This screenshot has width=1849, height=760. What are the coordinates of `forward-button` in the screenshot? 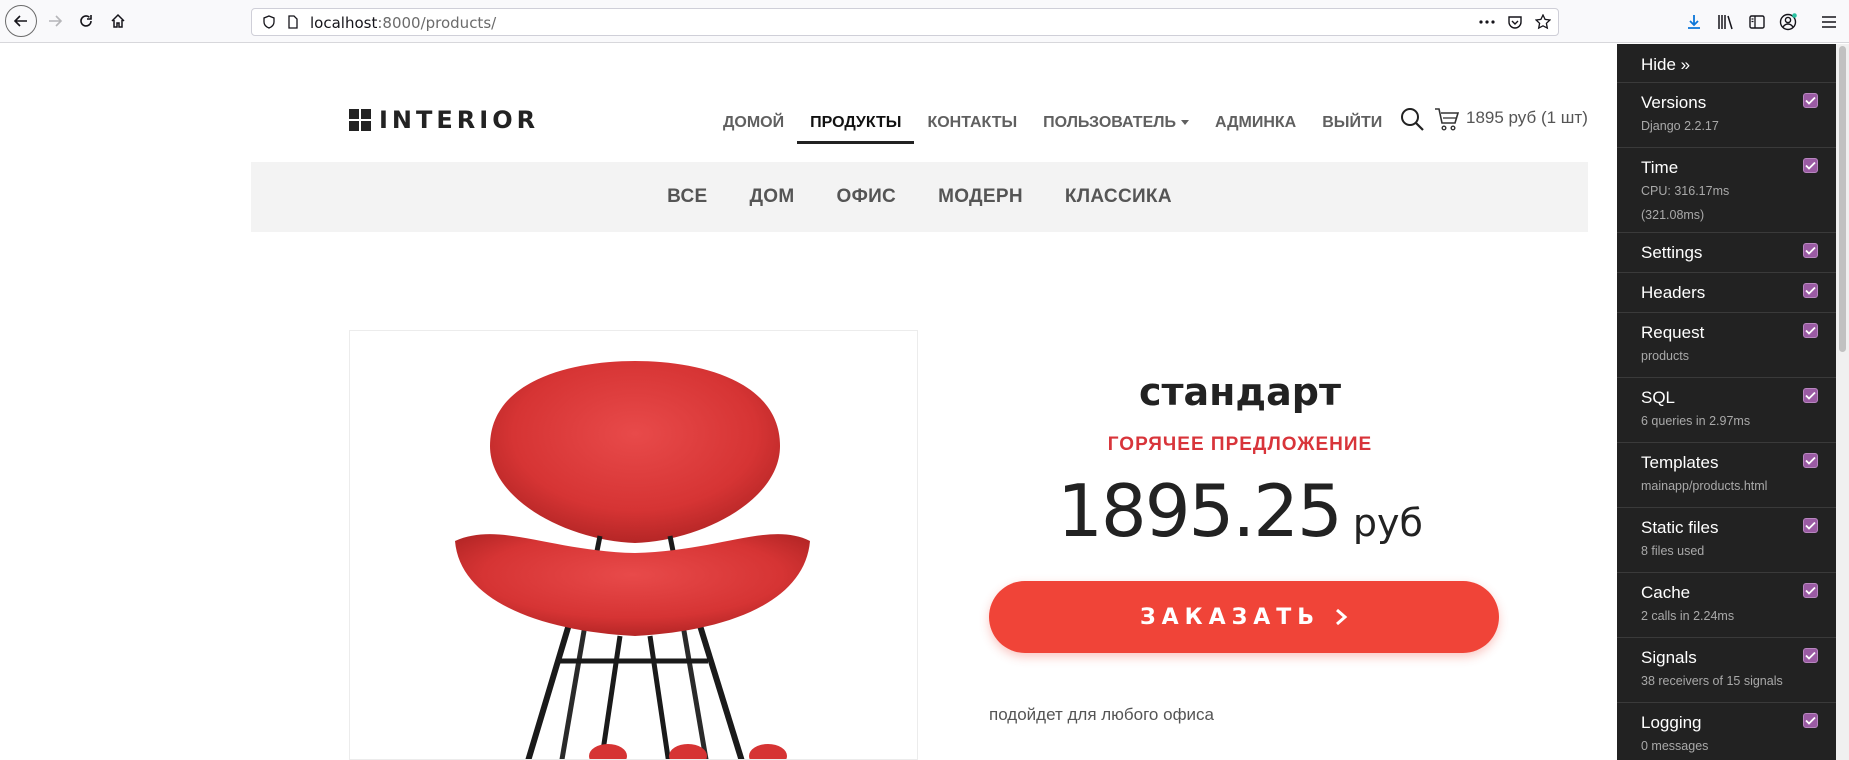 It's located at (55, 21).